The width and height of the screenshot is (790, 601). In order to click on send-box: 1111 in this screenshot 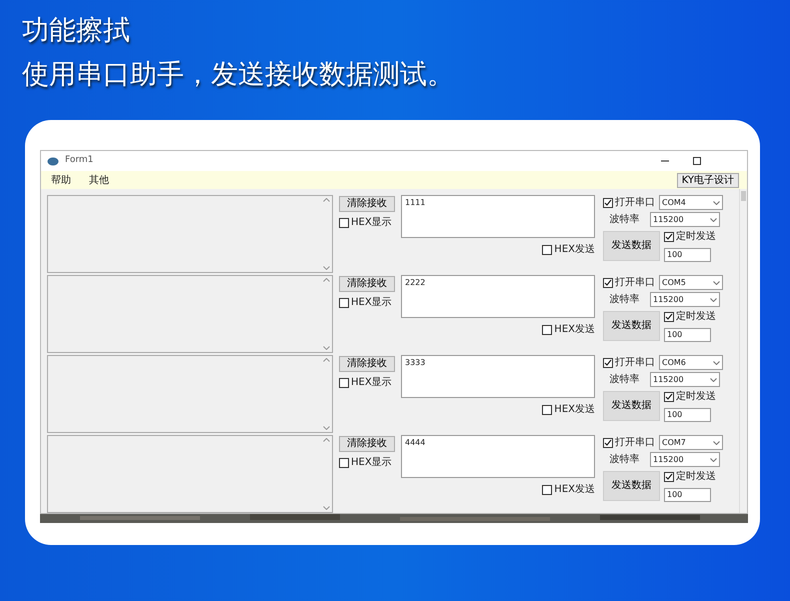, I will do `click(498, 216)`.